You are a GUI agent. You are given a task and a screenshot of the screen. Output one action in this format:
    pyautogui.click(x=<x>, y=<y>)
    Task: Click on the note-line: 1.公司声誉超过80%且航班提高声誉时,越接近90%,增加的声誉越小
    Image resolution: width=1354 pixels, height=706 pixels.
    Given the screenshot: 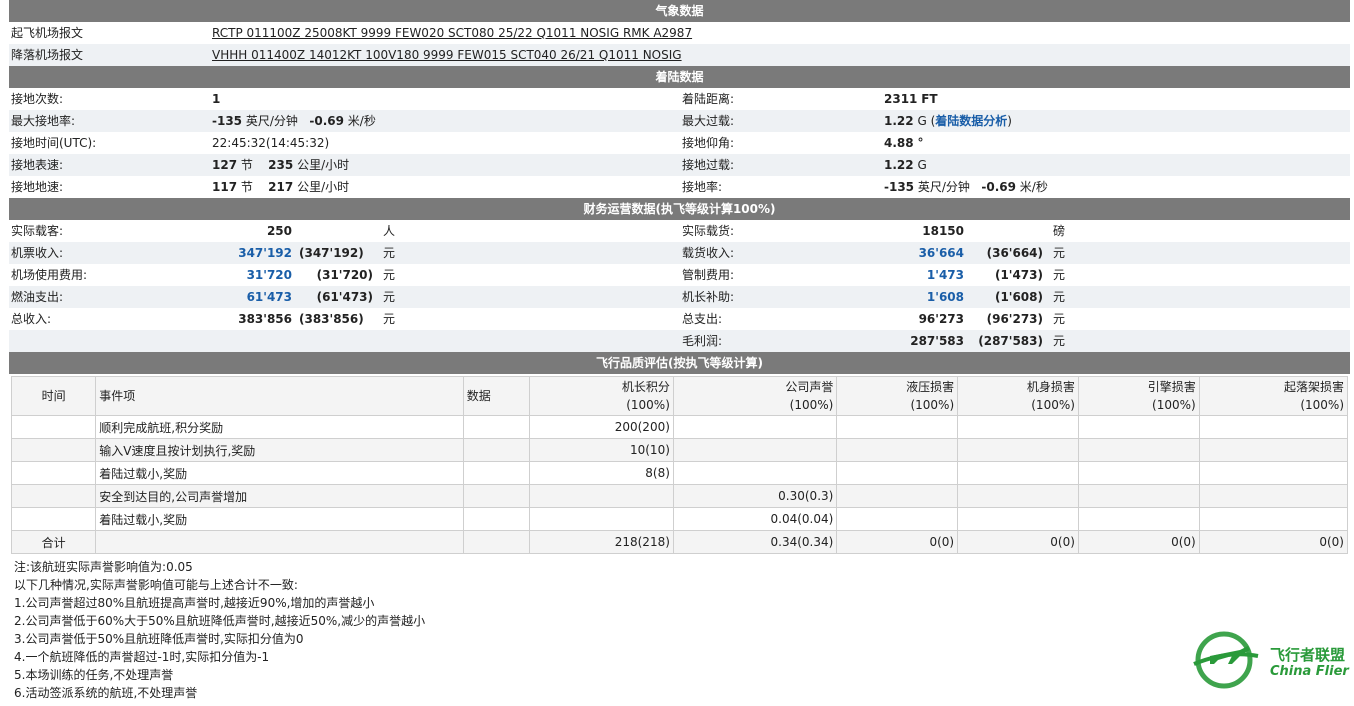 What is the action you would take?
    pyautogui.click(x=194, y=603)
    